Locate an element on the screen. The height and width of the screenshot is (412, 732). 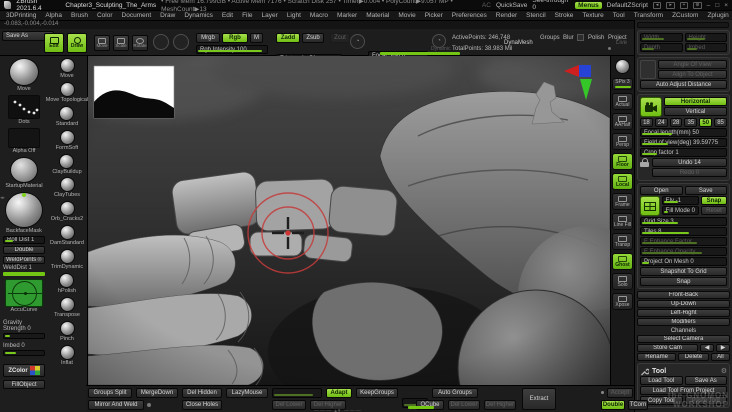
zcut-button: Zcut is located at coordinates (340, 38).